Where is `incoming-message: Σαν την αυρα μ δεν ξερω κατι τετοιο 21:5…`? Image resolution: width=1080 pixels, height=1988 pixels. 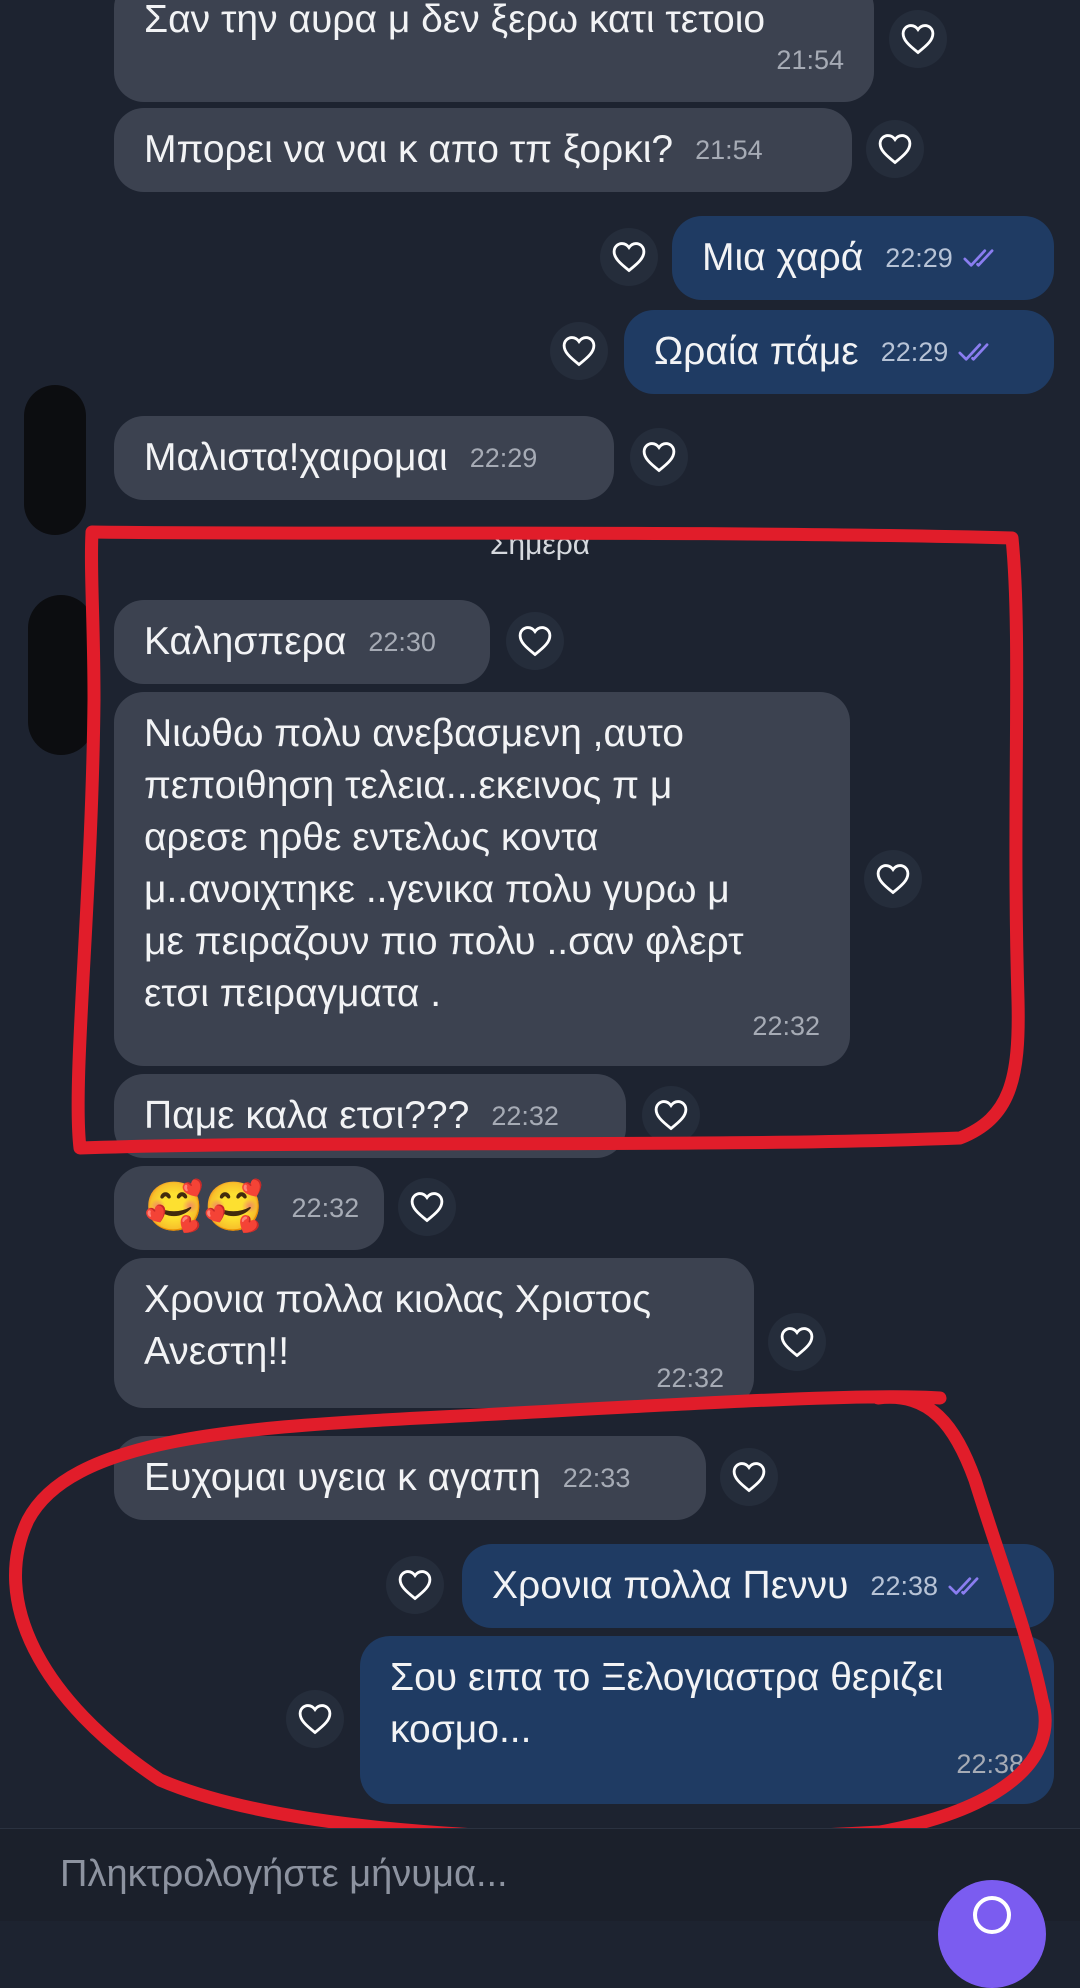 incoming-message: Σαν την αυρα μ δεν ξερω κατι τετοιο 21:5… is located at coordinates (494, 51).